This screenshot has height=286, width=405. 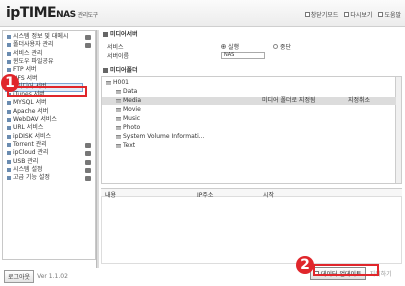 What do you see at coordinates (249, 83) in the screenshot?
I see `tree-row: H001` at bounding box center [249, 83].